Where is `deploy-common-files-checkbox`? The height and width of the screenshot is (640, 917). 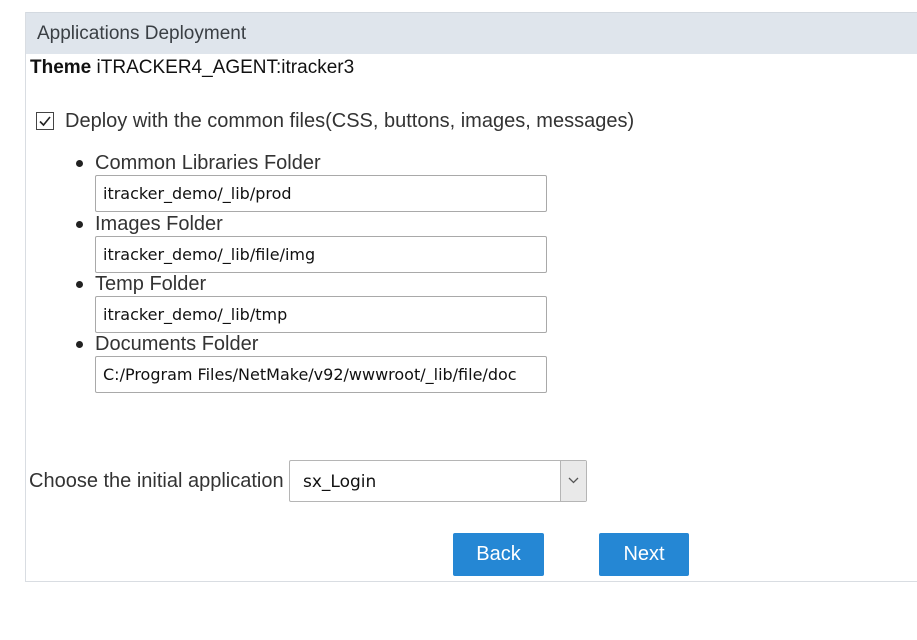
deploy-common-files-checkbox is located at coordinates (45, 121).